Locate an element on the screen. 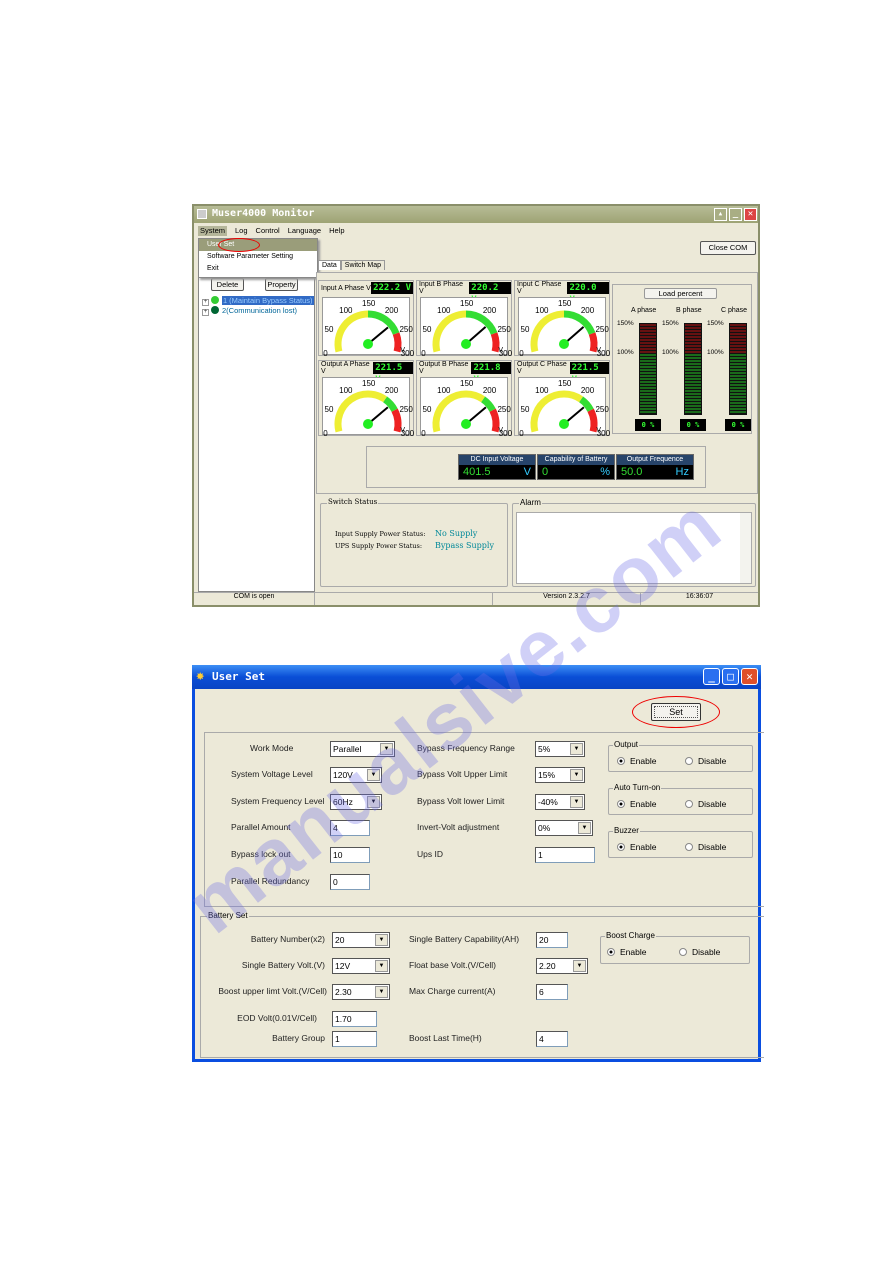 The height and width of the screenshot is (1263, 893). auto-turn-on-enable-radio: Enable is located at coordinates (636, 804).